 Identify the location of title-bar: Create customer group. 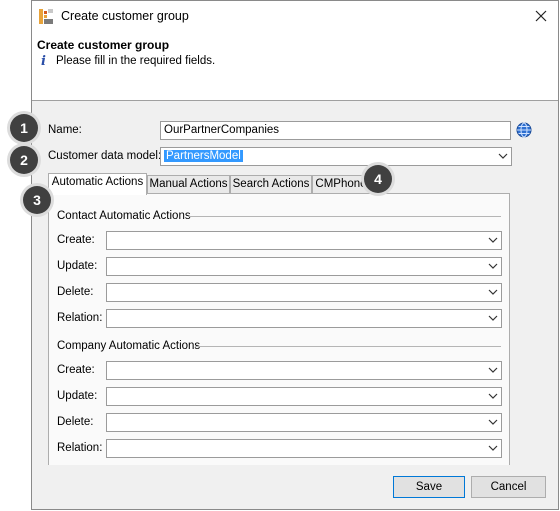
(295, 16).